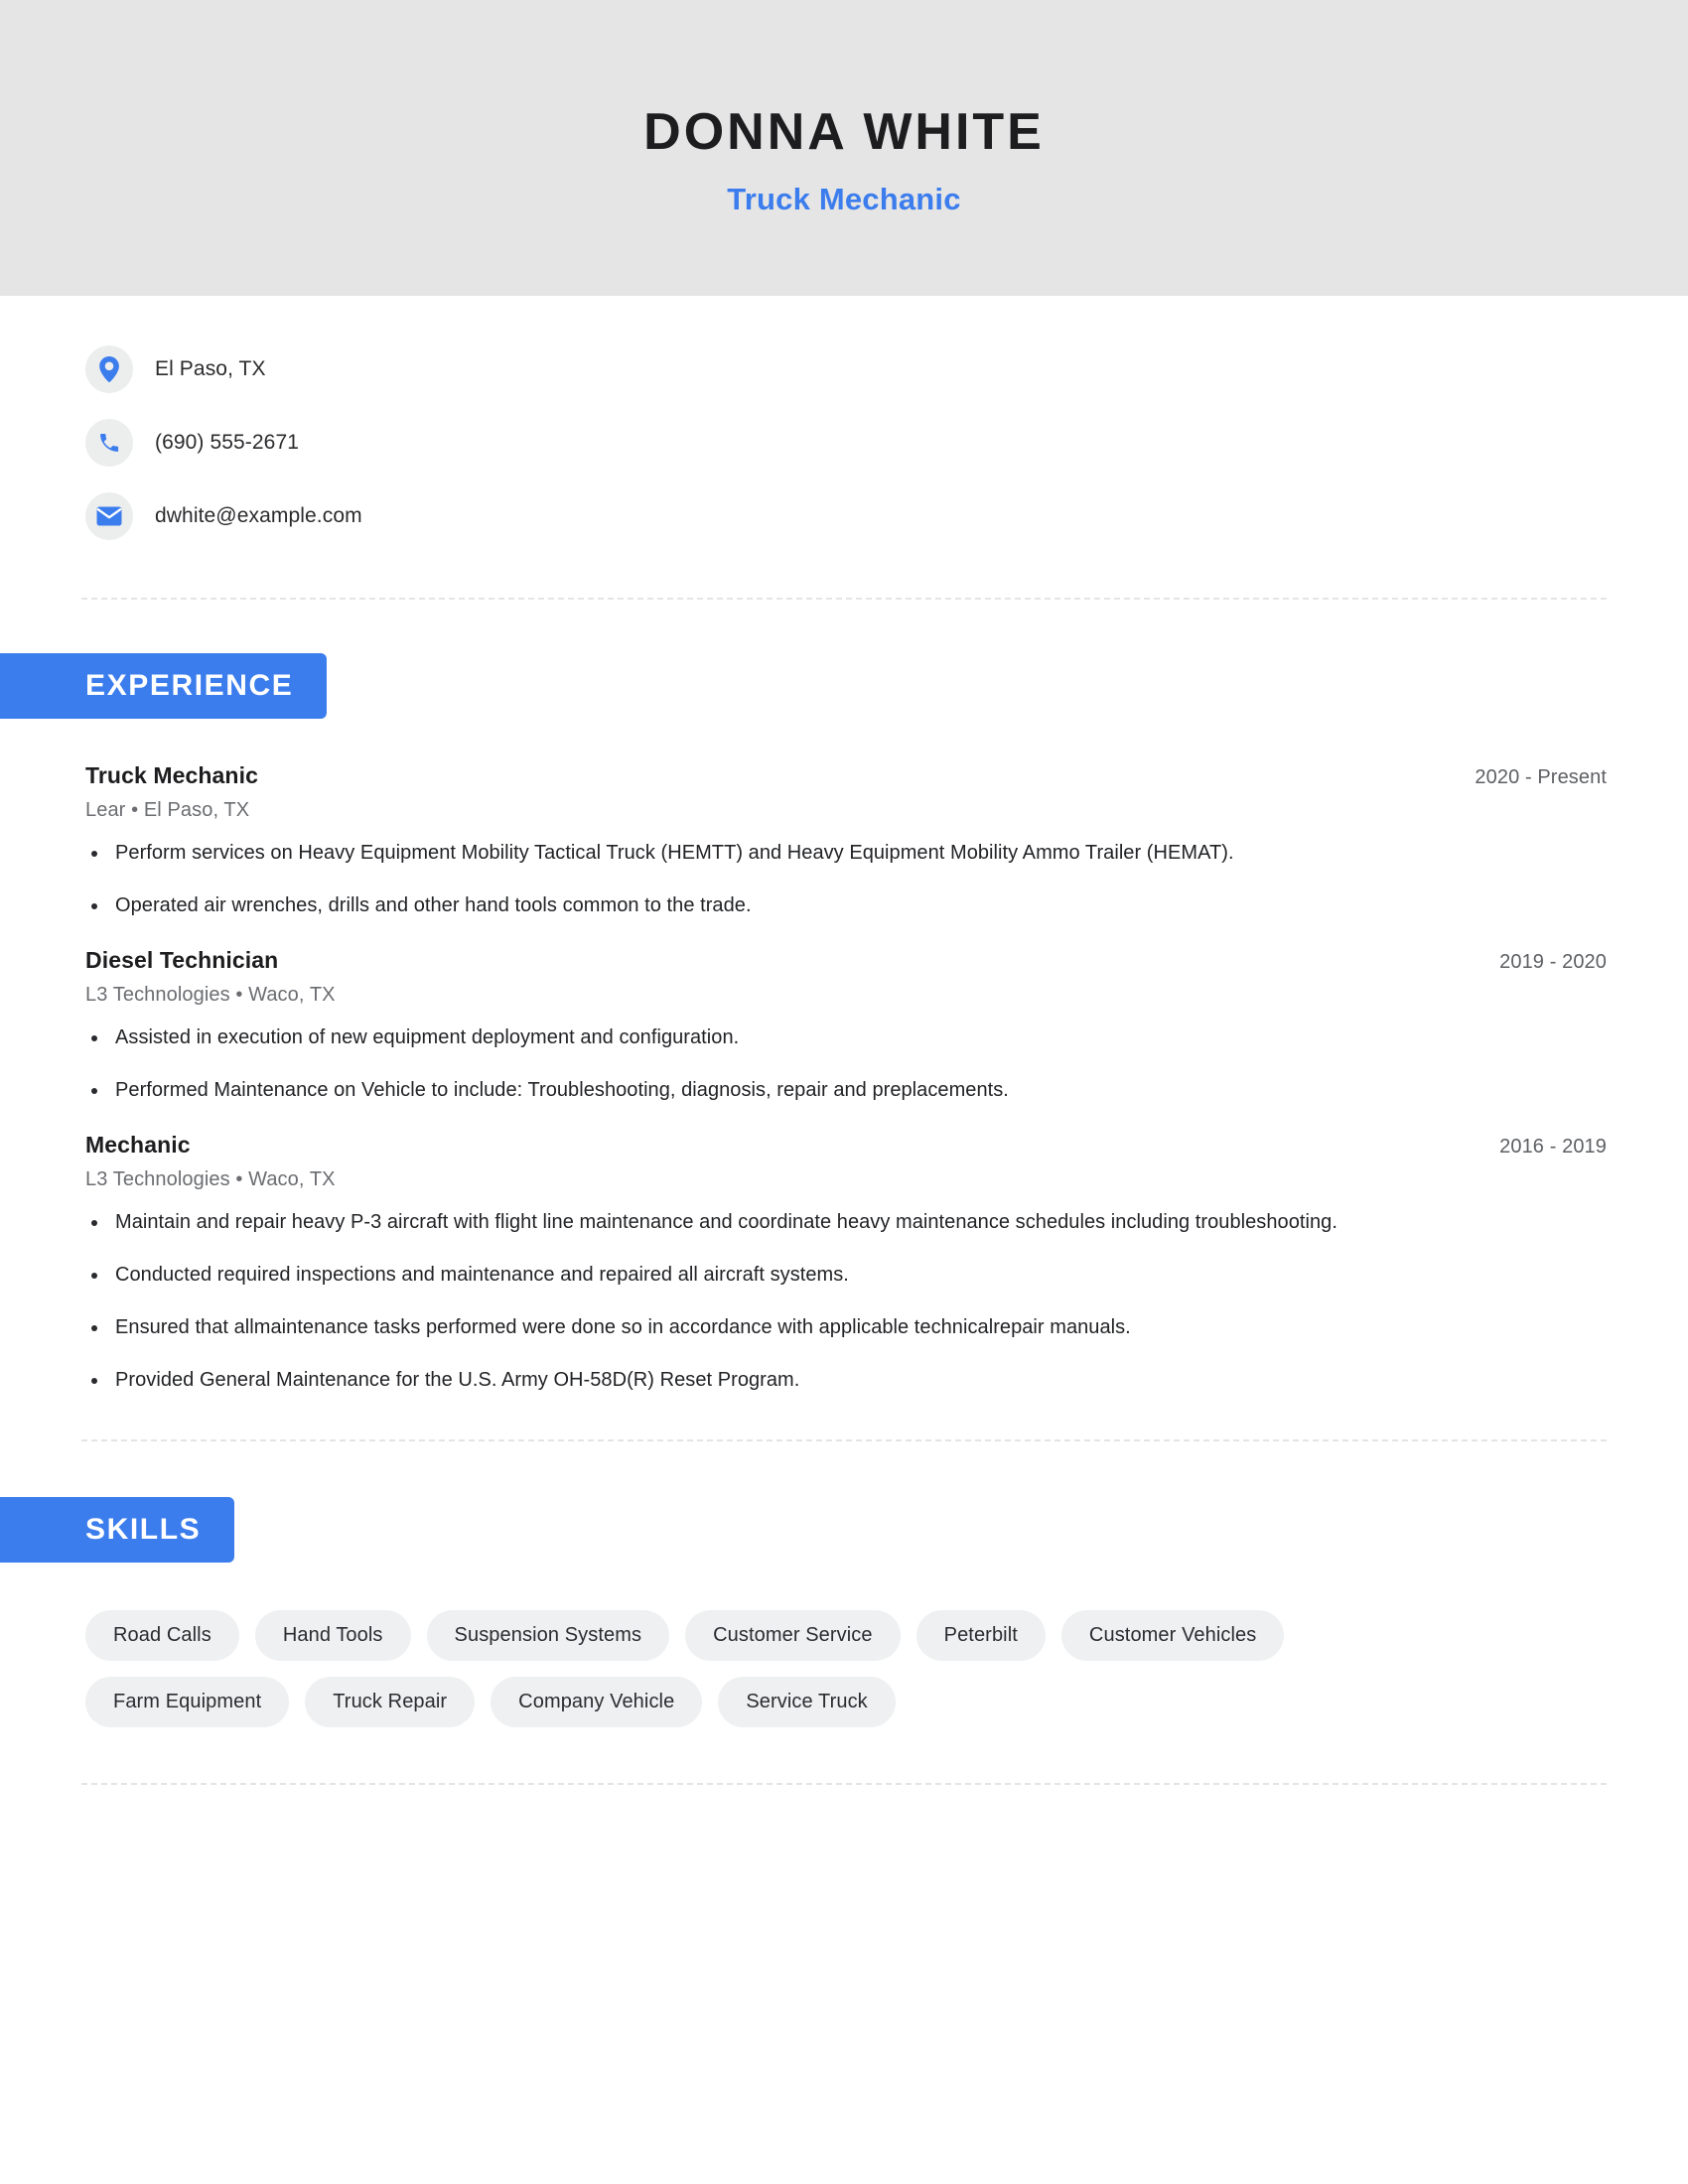  What do you see at coordinates (1541, 777) in the screenshot?
I see `experience-dates: 2020 - Present` at bounding box center [1541, 777].